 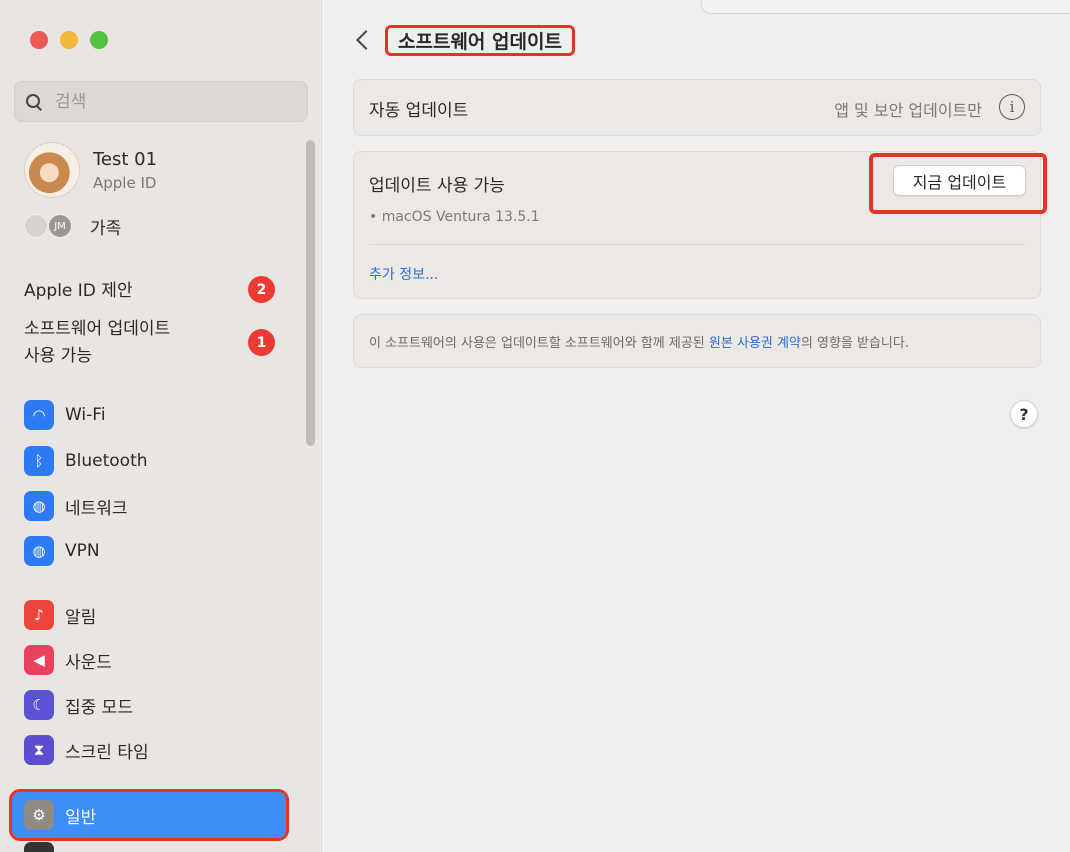 What do you see at coordinates (85, 415) in the screenshot?
I see `sidebar-item-label: Wi-Fi` at bounding box center [85, 415].